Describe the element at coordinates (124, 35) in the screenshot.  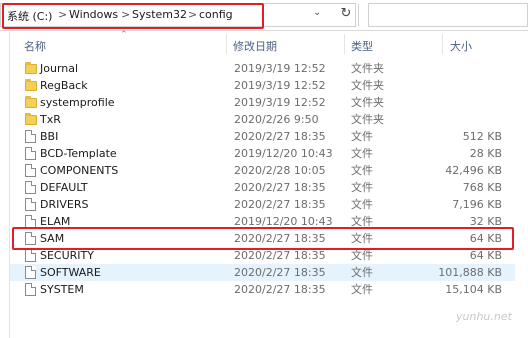
I see `sort-ascending-icon: ⌃` at that location.